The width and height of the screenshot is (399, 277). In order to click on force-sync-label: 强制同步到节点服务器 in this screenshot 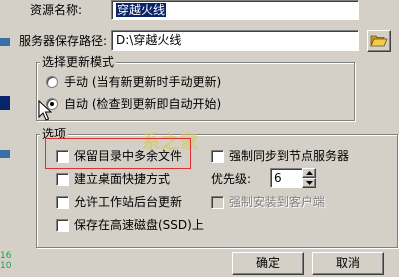, I will do `click(289, 156)`.